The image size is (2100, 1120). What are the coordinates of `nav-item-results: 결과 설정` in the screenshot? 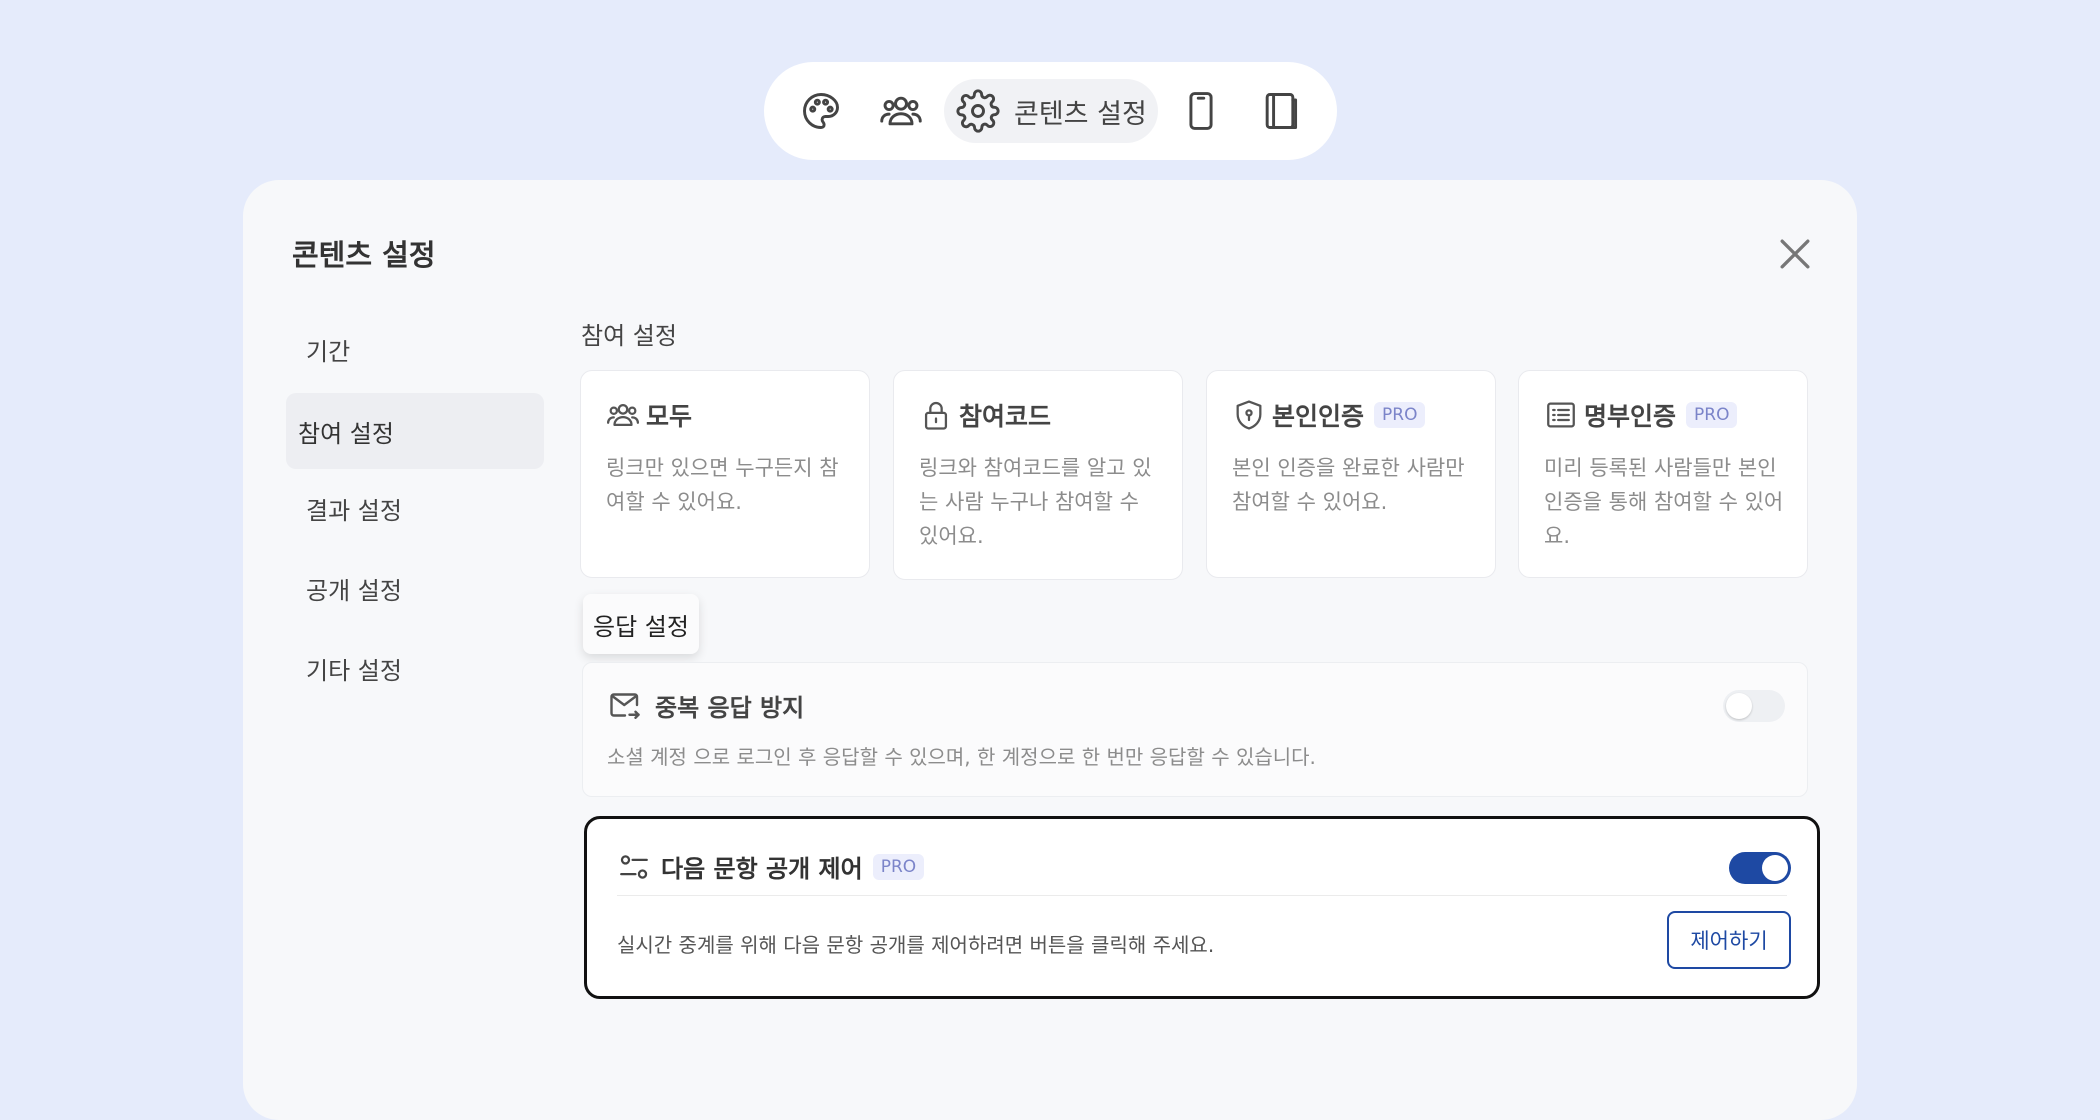 It's located at (415, 508).